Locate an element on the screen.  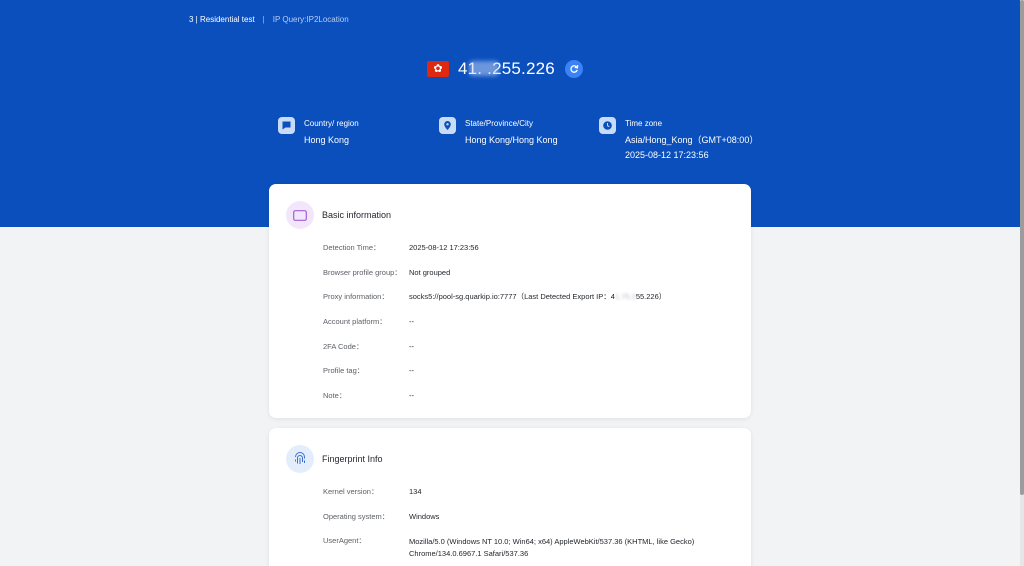
row-key: Operating system： is located at coordinates (356, 516).